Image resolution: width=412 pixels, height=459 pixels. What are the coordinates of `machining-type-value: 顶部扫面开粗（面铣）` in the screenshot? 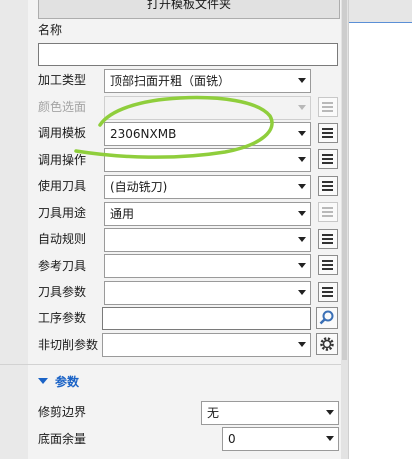 It's located at (170, 81).